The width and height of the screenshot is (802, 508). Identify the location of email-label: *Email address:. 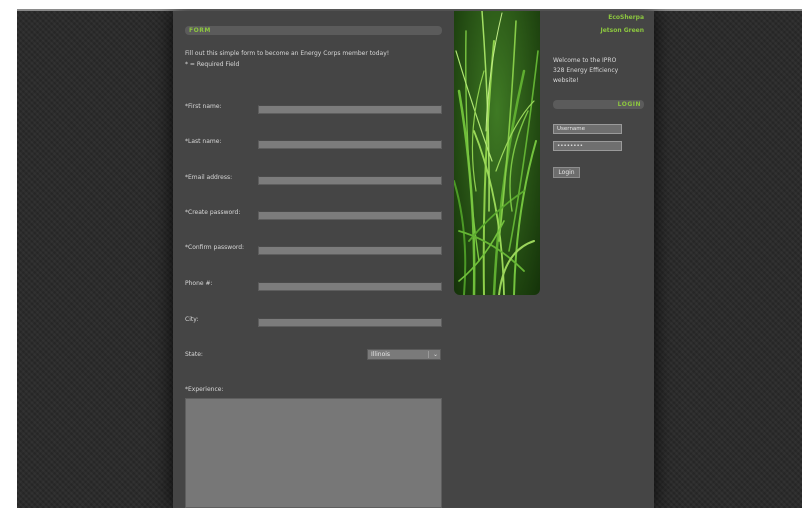
(209, 177).